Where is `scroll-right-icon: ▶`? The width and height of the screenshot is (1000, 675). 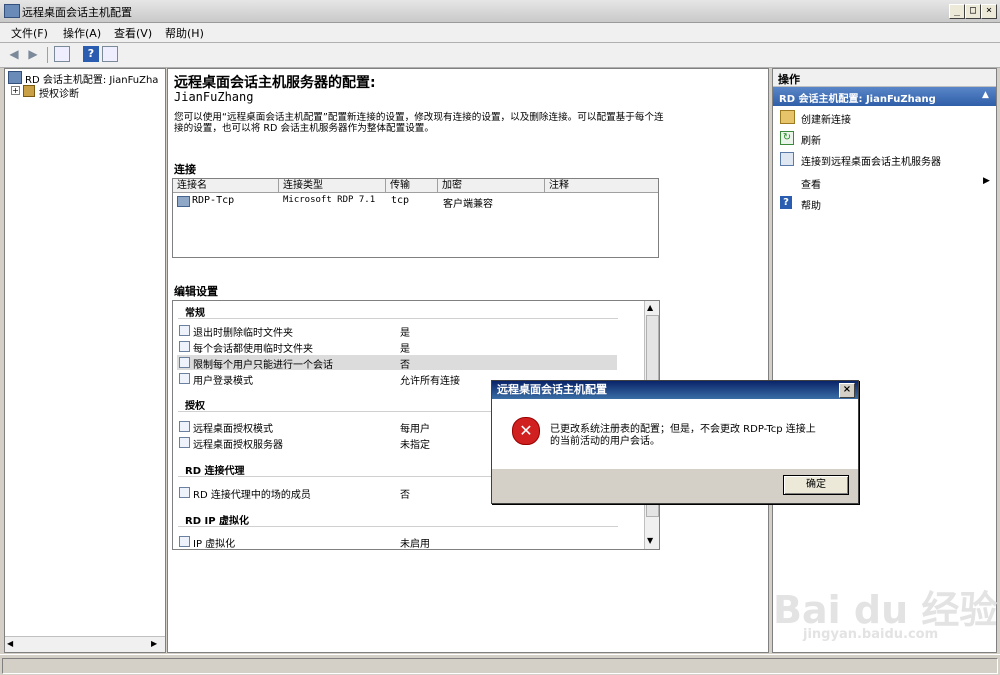
scroll-right-icon: ▶ is located at coordinates (156, 644).